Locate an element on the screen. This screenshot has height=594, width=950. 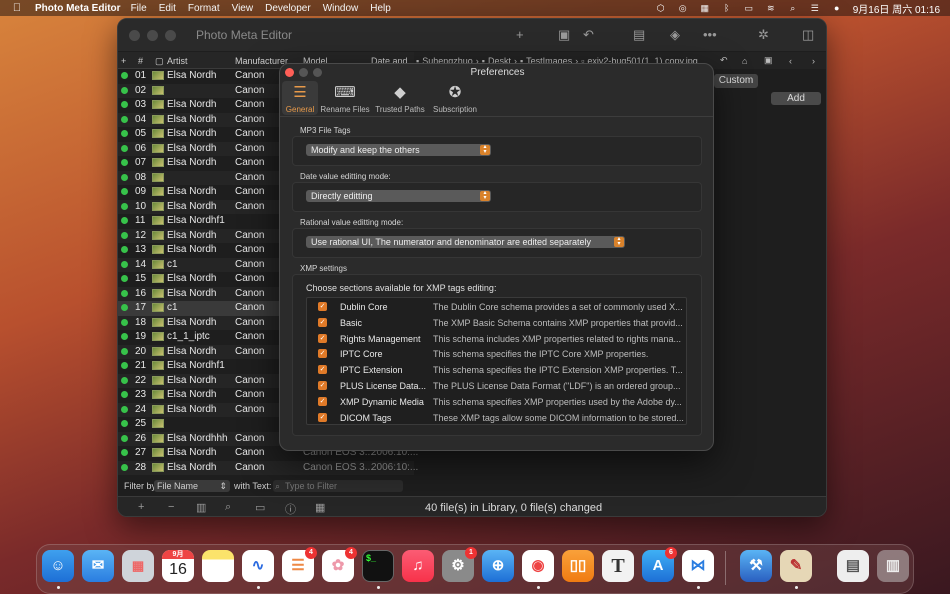
folder-icon: ▭ is located at coordinates (260, 507).